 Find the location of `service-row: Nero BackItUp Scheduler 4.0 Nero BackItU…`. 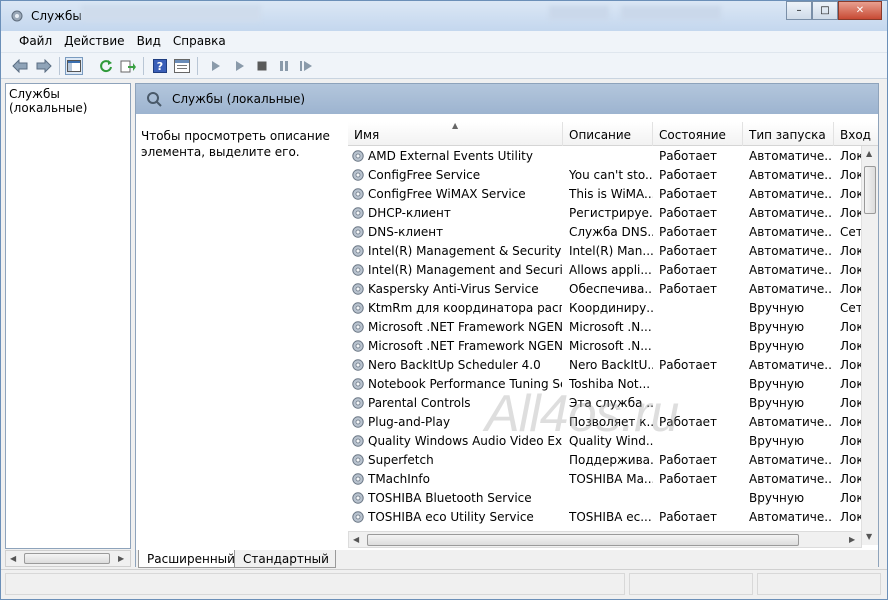

service-row: Nero BackItUp Scheduler 4.0 Nero BackItU… is located at coordinates (606, 365).